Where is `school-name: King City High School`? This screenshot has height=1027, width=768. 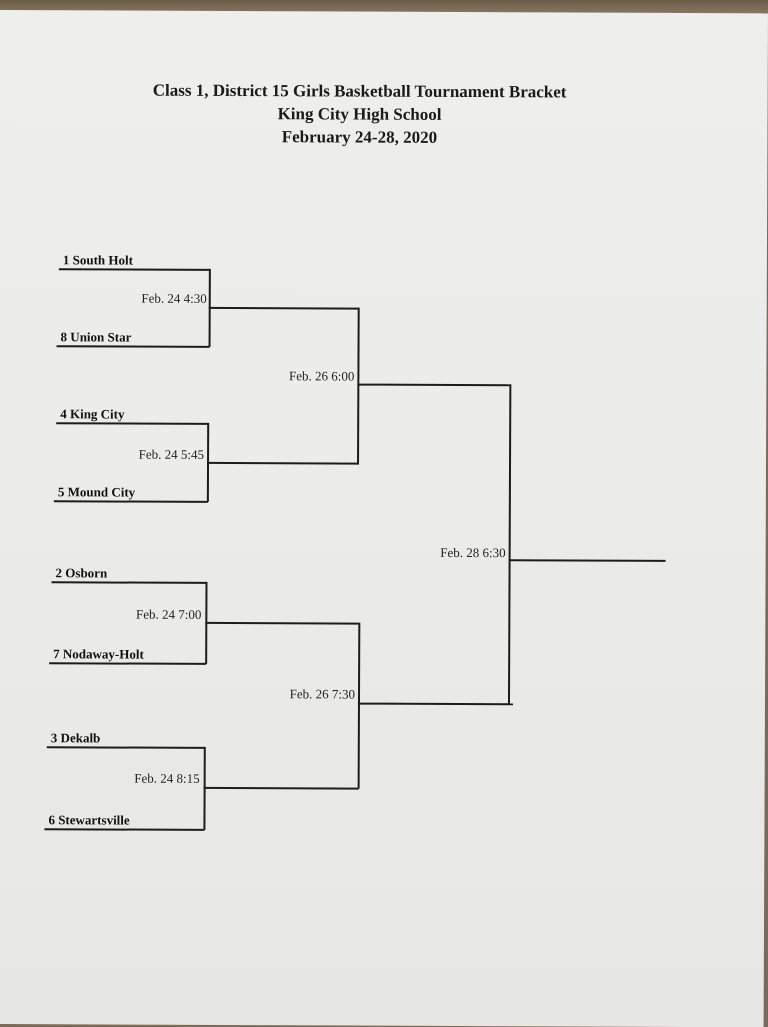 school-name: King City High School is located at coordinates (359, 114).